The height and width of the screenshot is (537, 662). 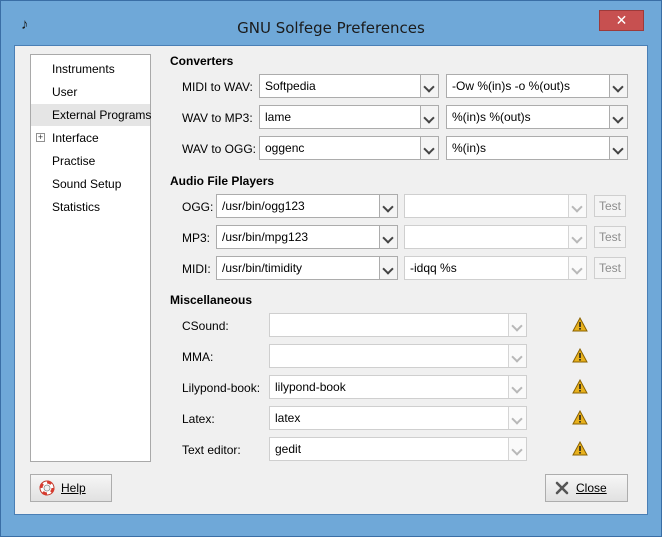 What do you see at coordinates (537, 117) in the screenshot?
I see `wav-to-mp3-args-combo: %(in)s %(out)s` at bounding box center [537, 117].